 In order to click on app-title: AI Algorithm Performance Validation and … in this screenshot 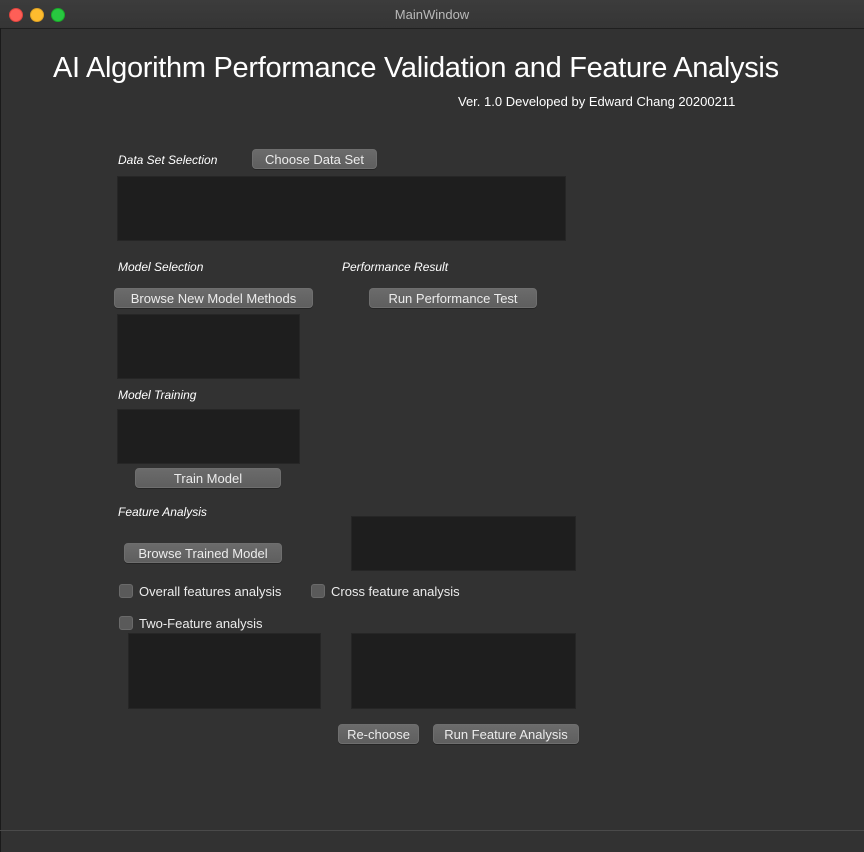, I will do `click(416, 68)`.